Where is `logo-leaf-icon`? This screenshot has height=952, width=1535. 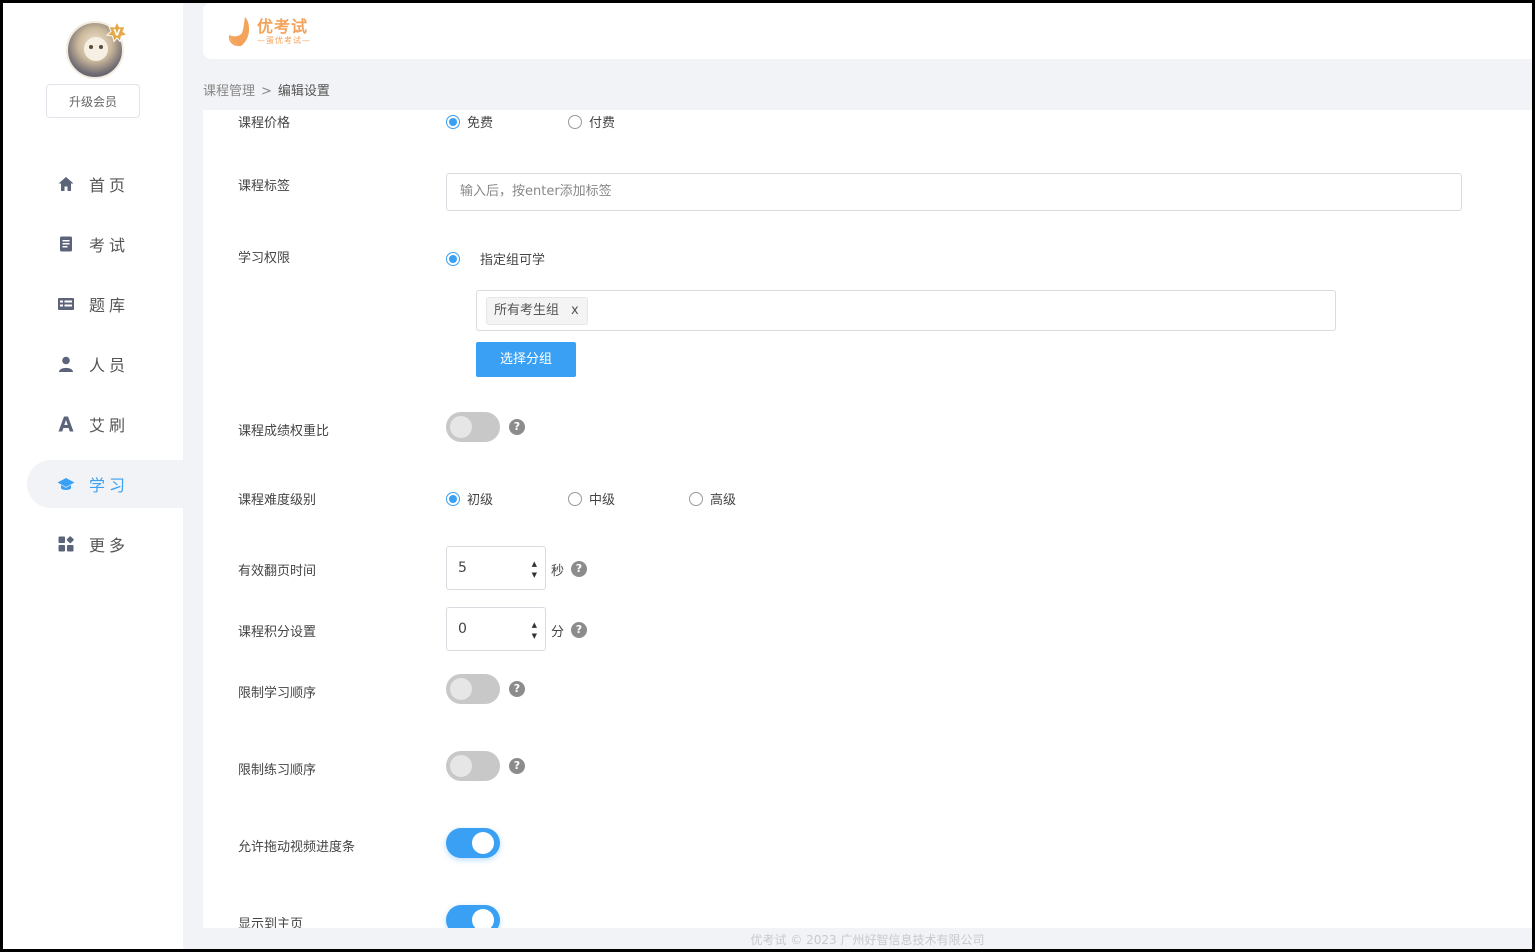 logo-leaf-icon is located at coordinates (239, 32).